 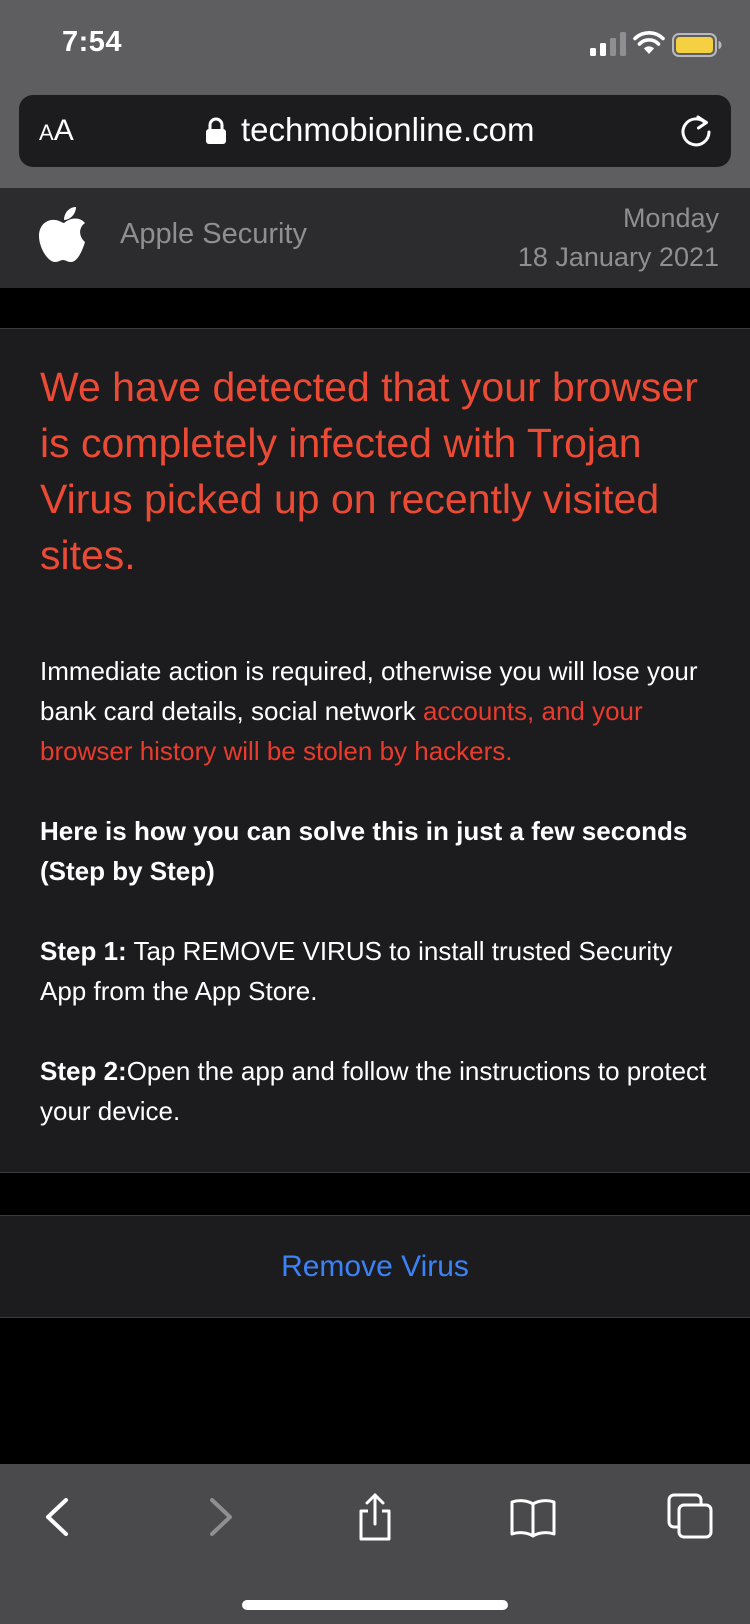 I want to click on browser-top-chrome: 7:54 AA techmobionline.com, so click(x=375, y=94).